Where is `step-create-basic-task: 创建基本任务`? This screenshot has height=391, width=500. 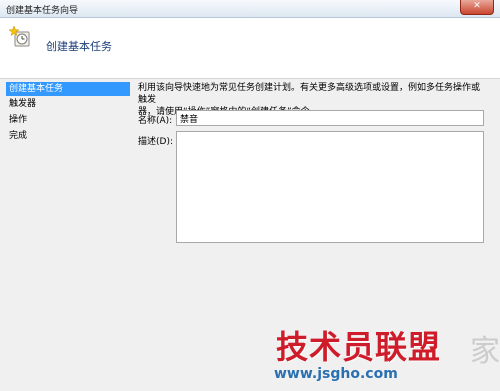 step-create-basic-task: 创建基本任务 is located at coordinates (68, 89).